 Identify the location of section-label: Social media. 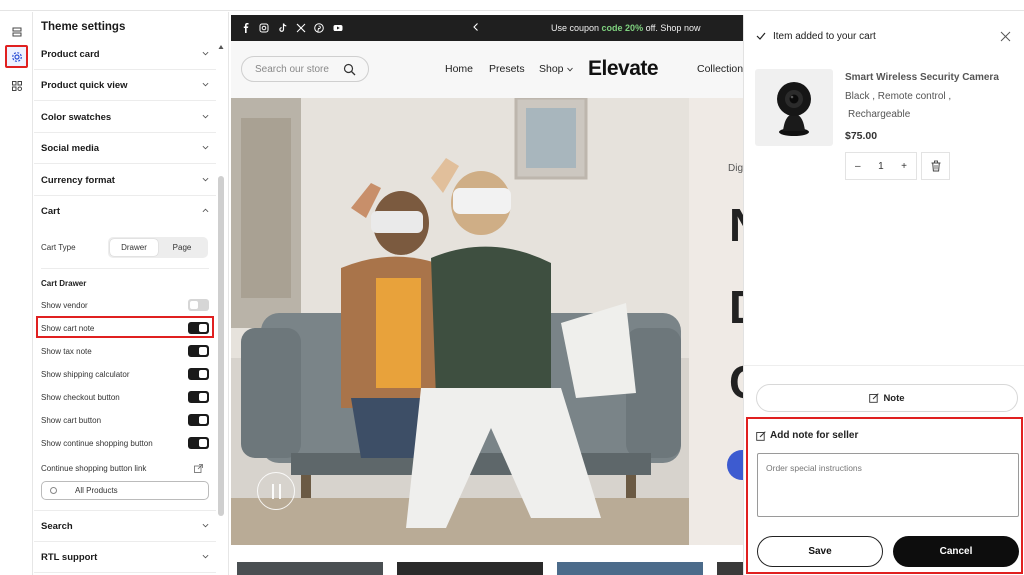
(70, 148).